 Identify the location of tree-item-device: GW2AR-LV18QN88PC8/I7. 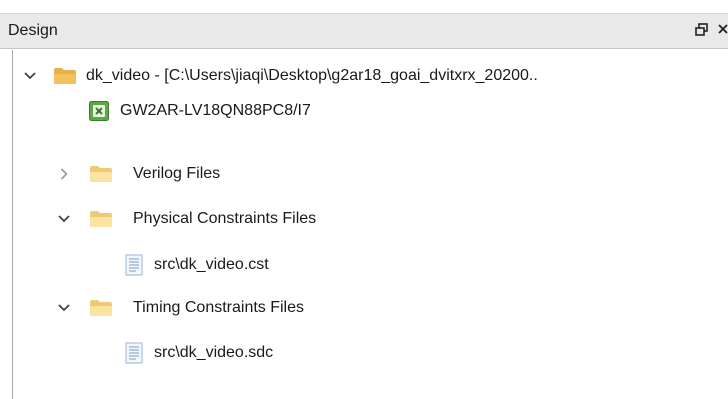
(370, 111).